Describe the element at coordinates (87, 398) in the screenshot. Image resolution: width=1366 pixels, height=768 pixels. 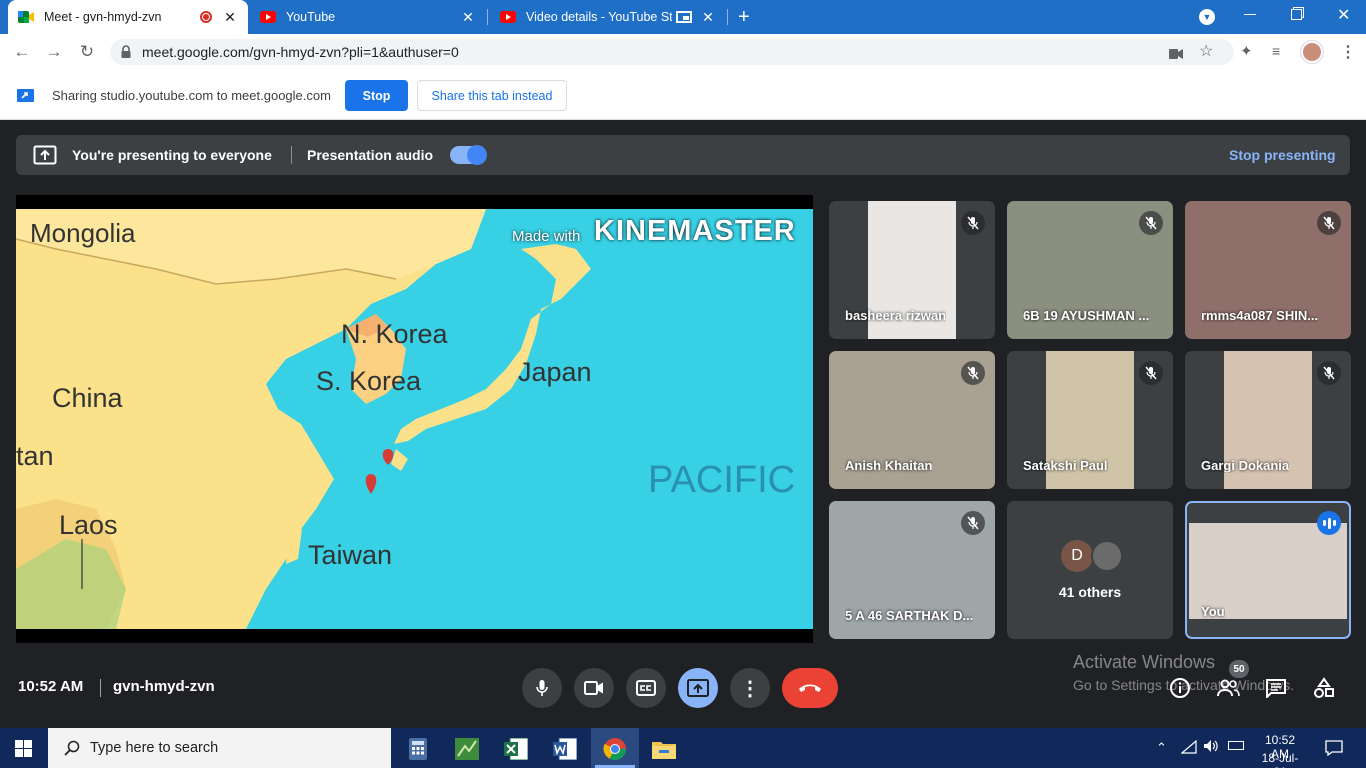
I see `map-label: China` at that location.